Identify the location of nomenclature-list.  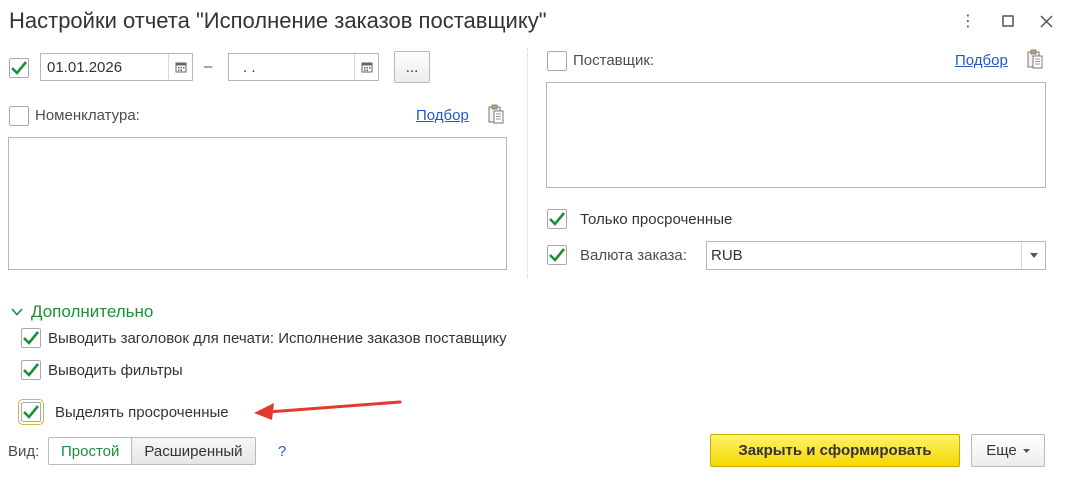
(257, 203).